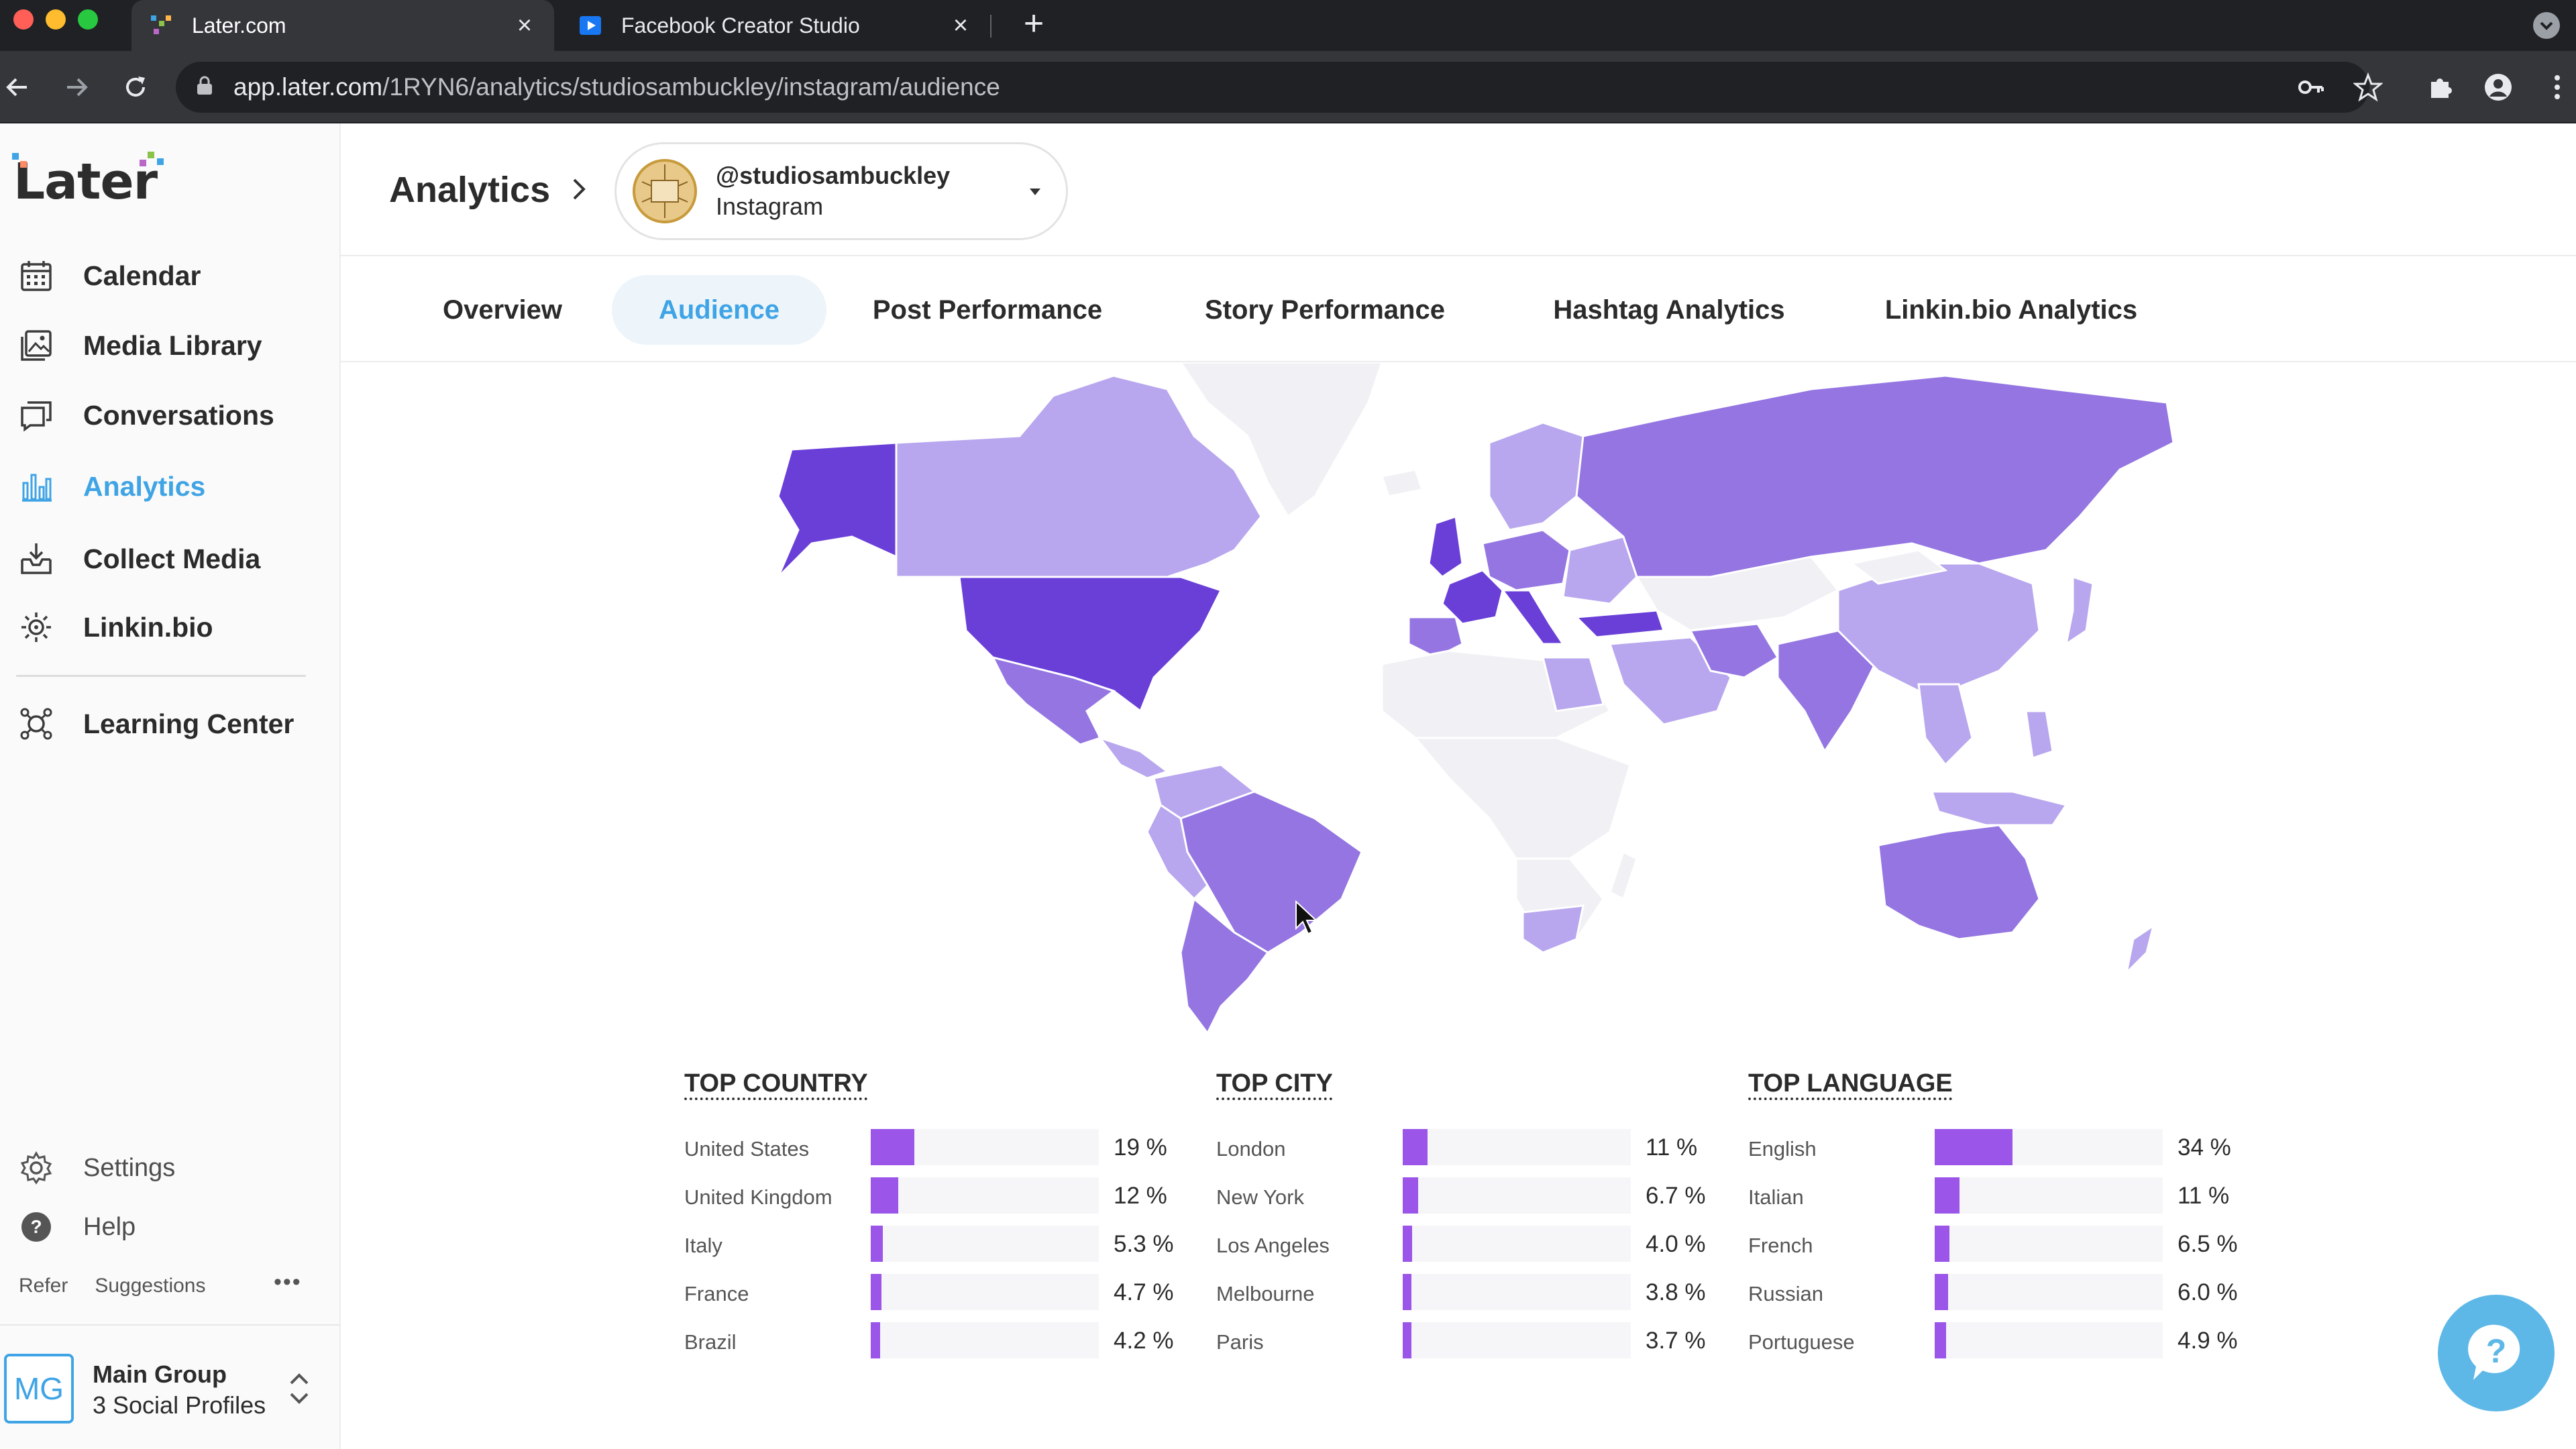 The height and width of the screenshot is (1449, 2576). I want to click on map-region-canada, so click(1079, 476).